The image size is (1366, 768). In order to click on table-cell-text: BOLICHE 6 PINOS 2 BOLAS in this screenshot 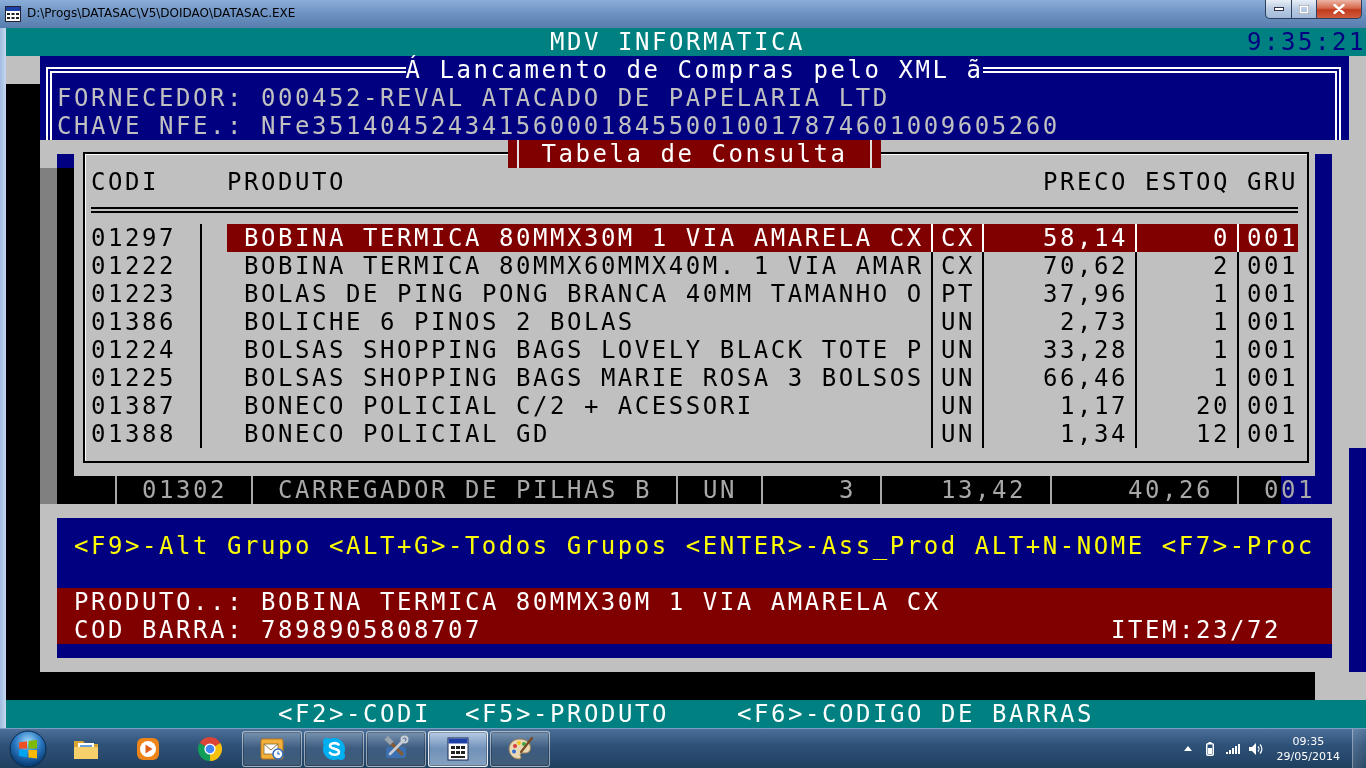, I will do `click(440, 322)`.